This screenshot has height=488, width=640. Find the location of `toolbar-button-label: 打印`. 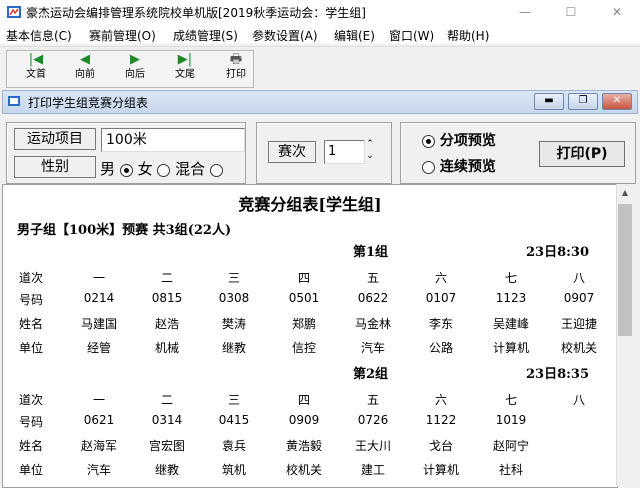

toolbar-button-label: 打印 is located at coordinates (236, 74).